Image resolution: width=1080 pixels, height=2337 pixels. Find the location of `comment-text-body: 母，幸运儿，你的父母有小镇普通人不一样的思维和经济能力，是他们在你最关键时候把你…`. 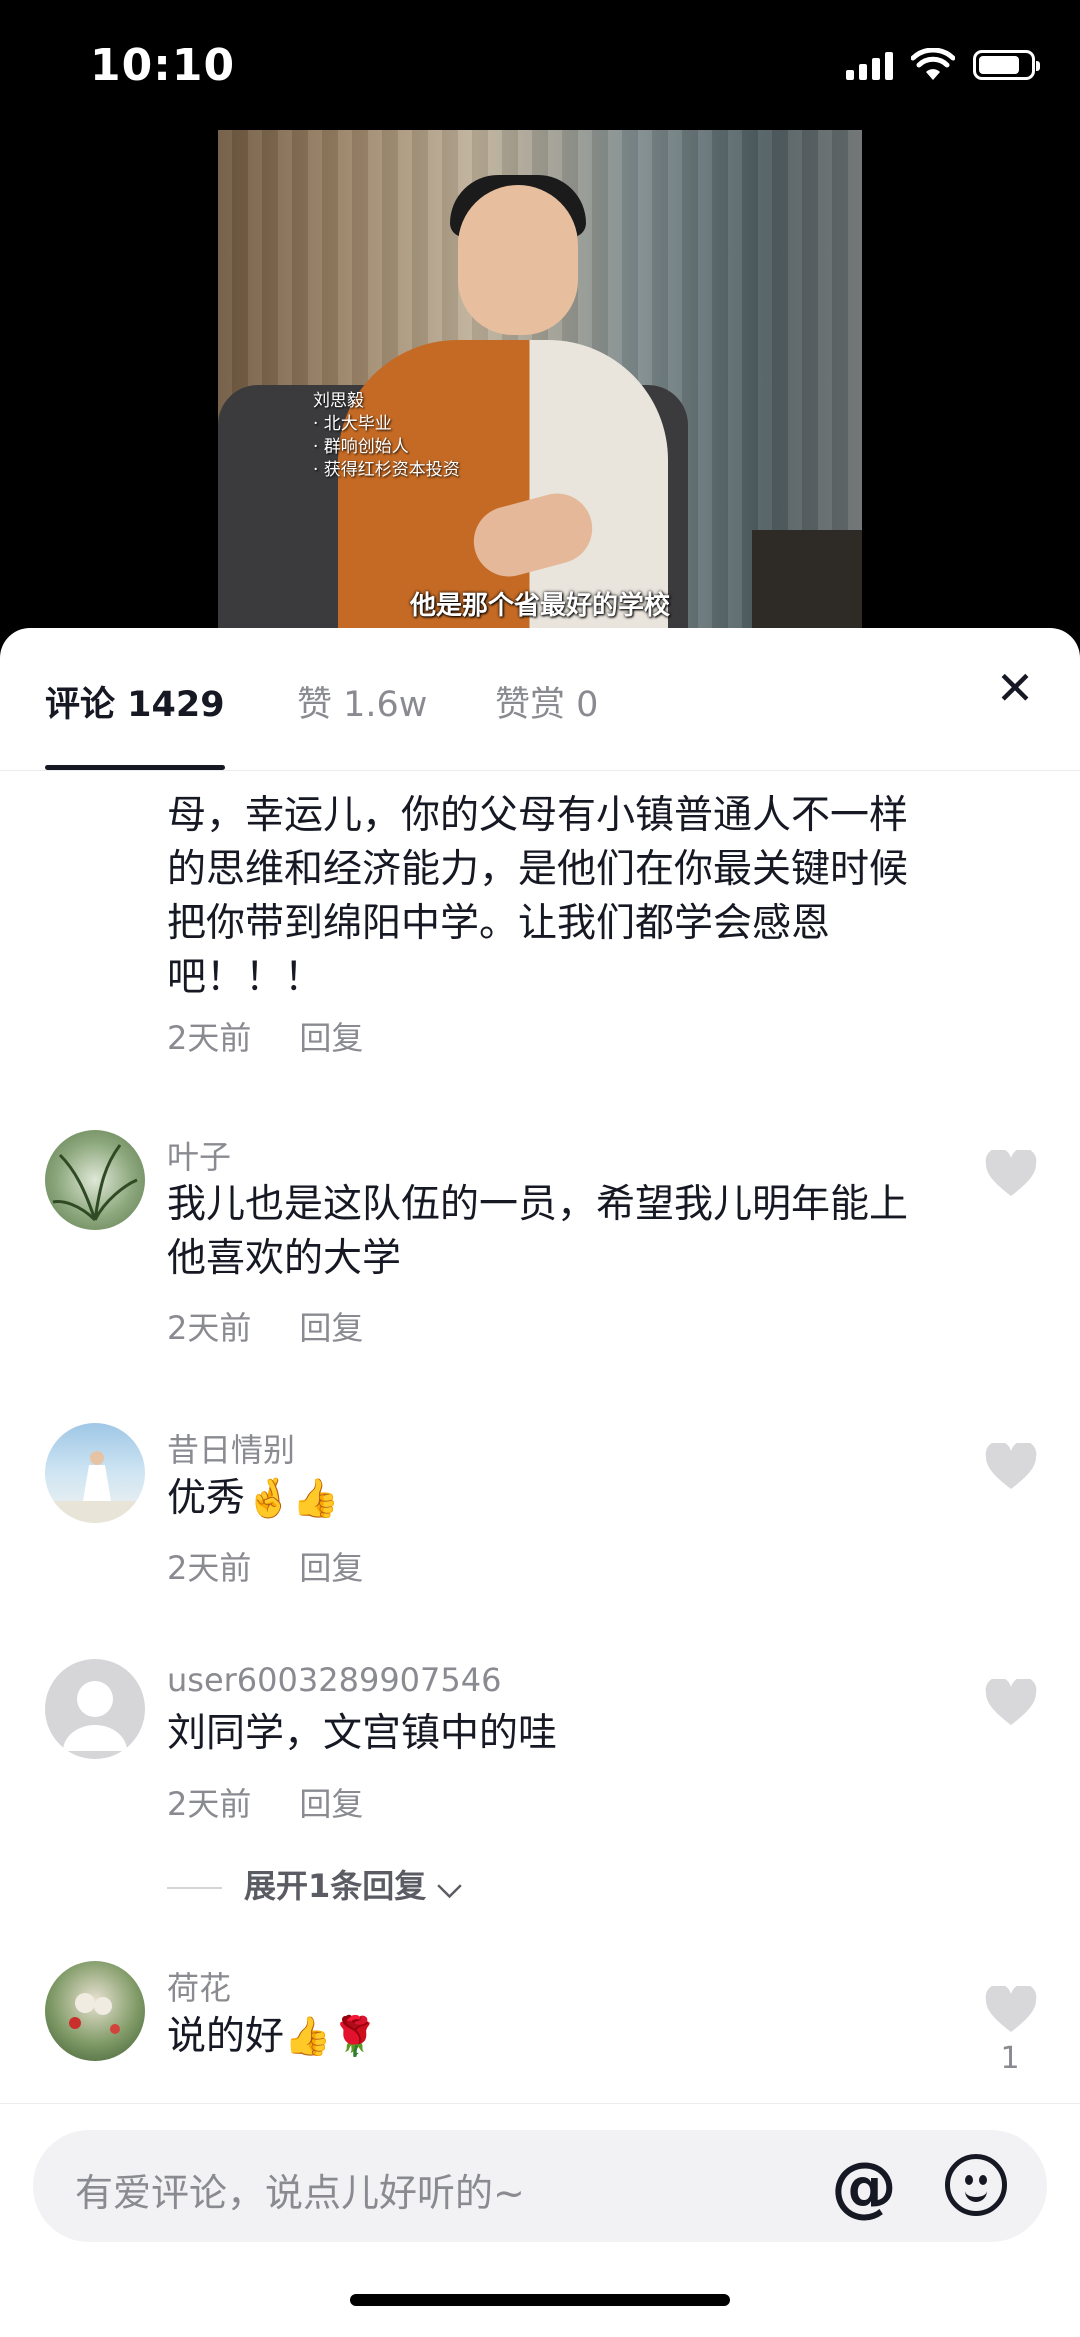

comment-text-body: 母，幸运儿，你的父母有小镇普通人不一样的思维和经济能力，是他们在你最关键时候把你… is located at coordinates (538, 896).